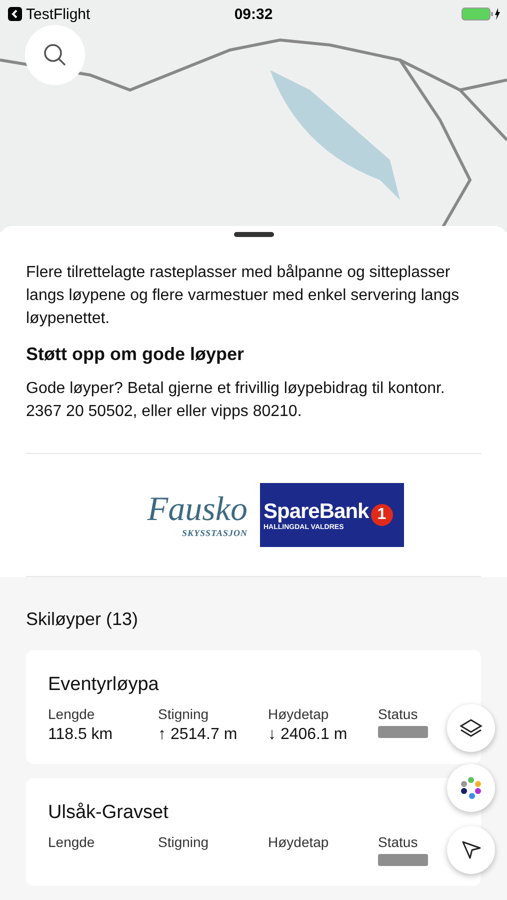 This screenshot has width=507, height=900. Describe the element at coordinates (109, 813) in the screenshot. I see `trail-name: Ulsåk-Gravset` at that location.